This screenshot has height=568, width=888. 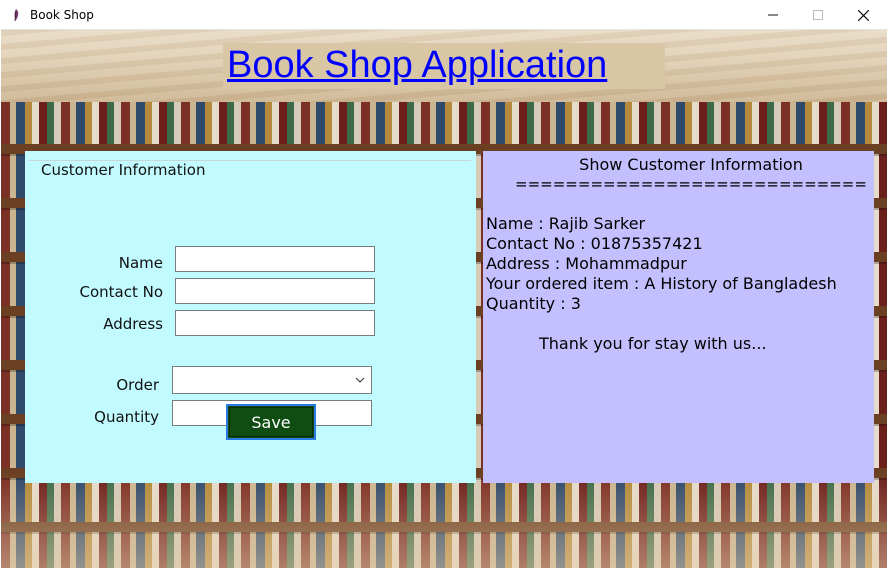 I want to click on save-button: Save, so click(x=271, y=422).